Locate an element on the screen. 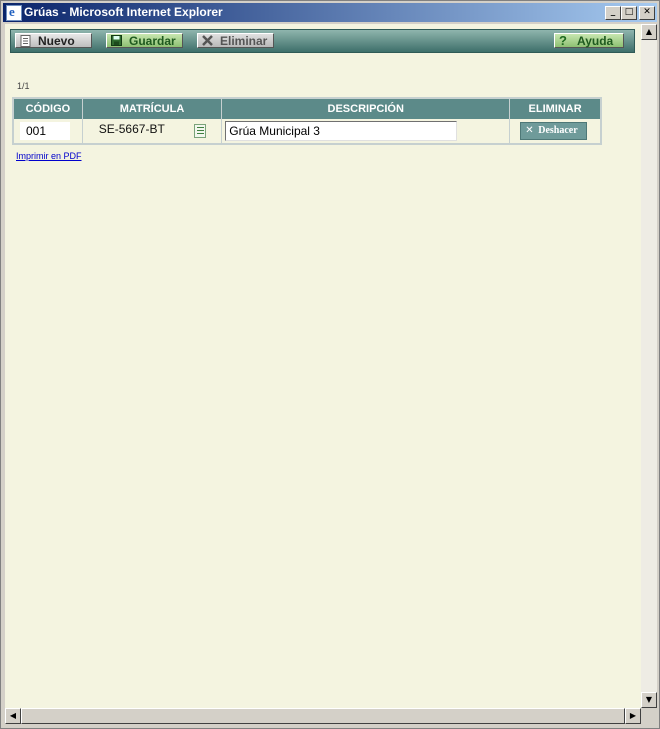  cell-eliminar: ✕ Deshacer is located at coordinates (555, 131).